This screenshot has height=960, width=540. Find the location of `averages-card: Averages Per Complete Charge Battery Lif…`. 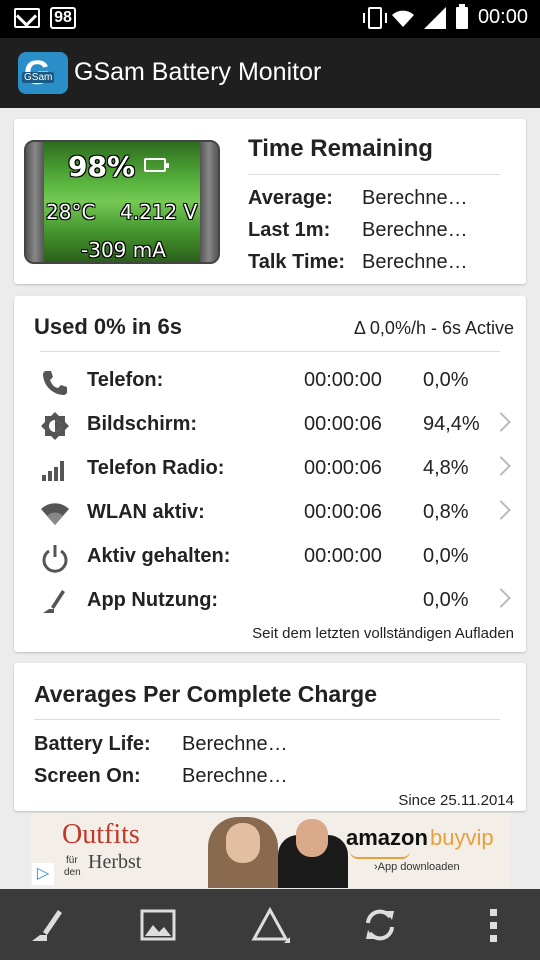

averages-card: Averages Per Complete Charge Battery Lif… is located at coordinates (270, 737).